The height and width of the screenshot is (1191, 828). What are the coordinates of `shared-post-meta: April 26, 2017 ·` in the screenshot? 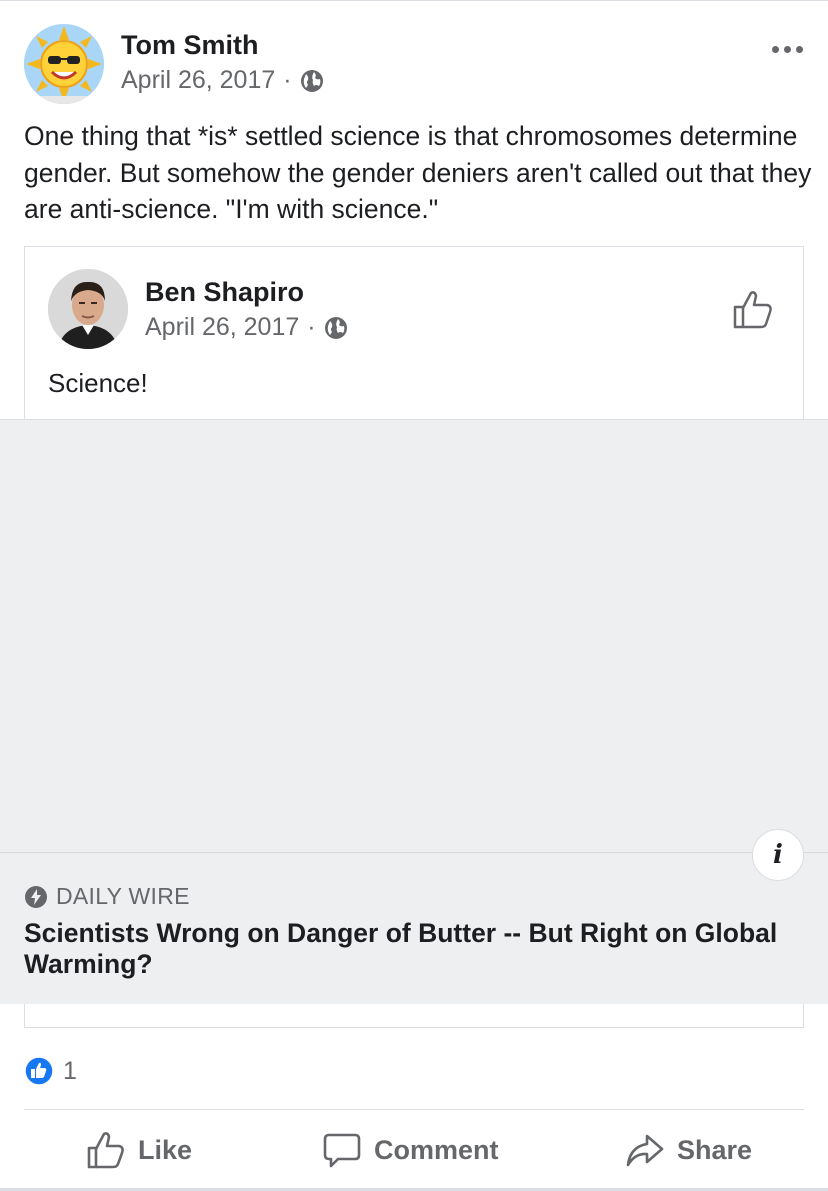 It's located at (246, 327).